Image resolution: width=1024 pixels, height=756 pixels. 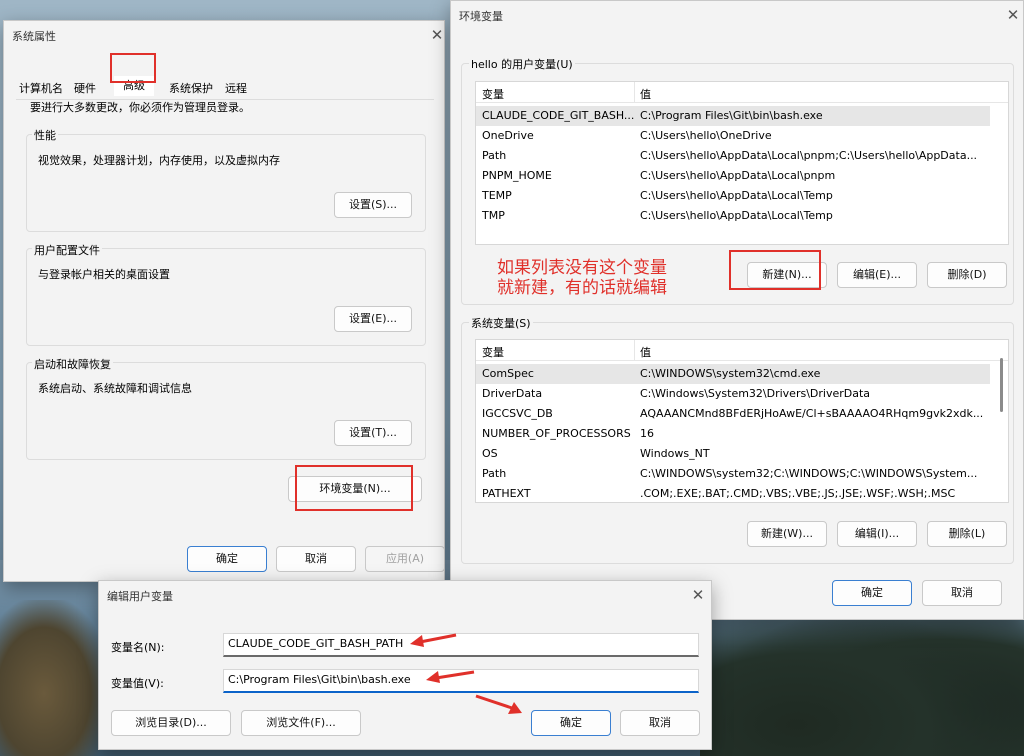 What do you see at coordinates (675, 453) in the screenshot?
I see `variable-value: Windows_NT` at bounding box center [675, 453].